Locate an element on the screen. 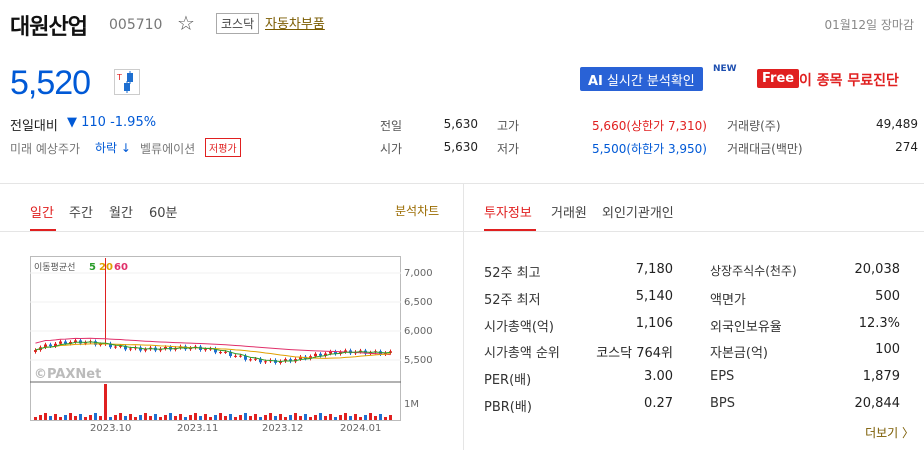 The height and width of the screenshot is (450, 924). info-right-value: 20,844 is located at coordinates (877, 403).